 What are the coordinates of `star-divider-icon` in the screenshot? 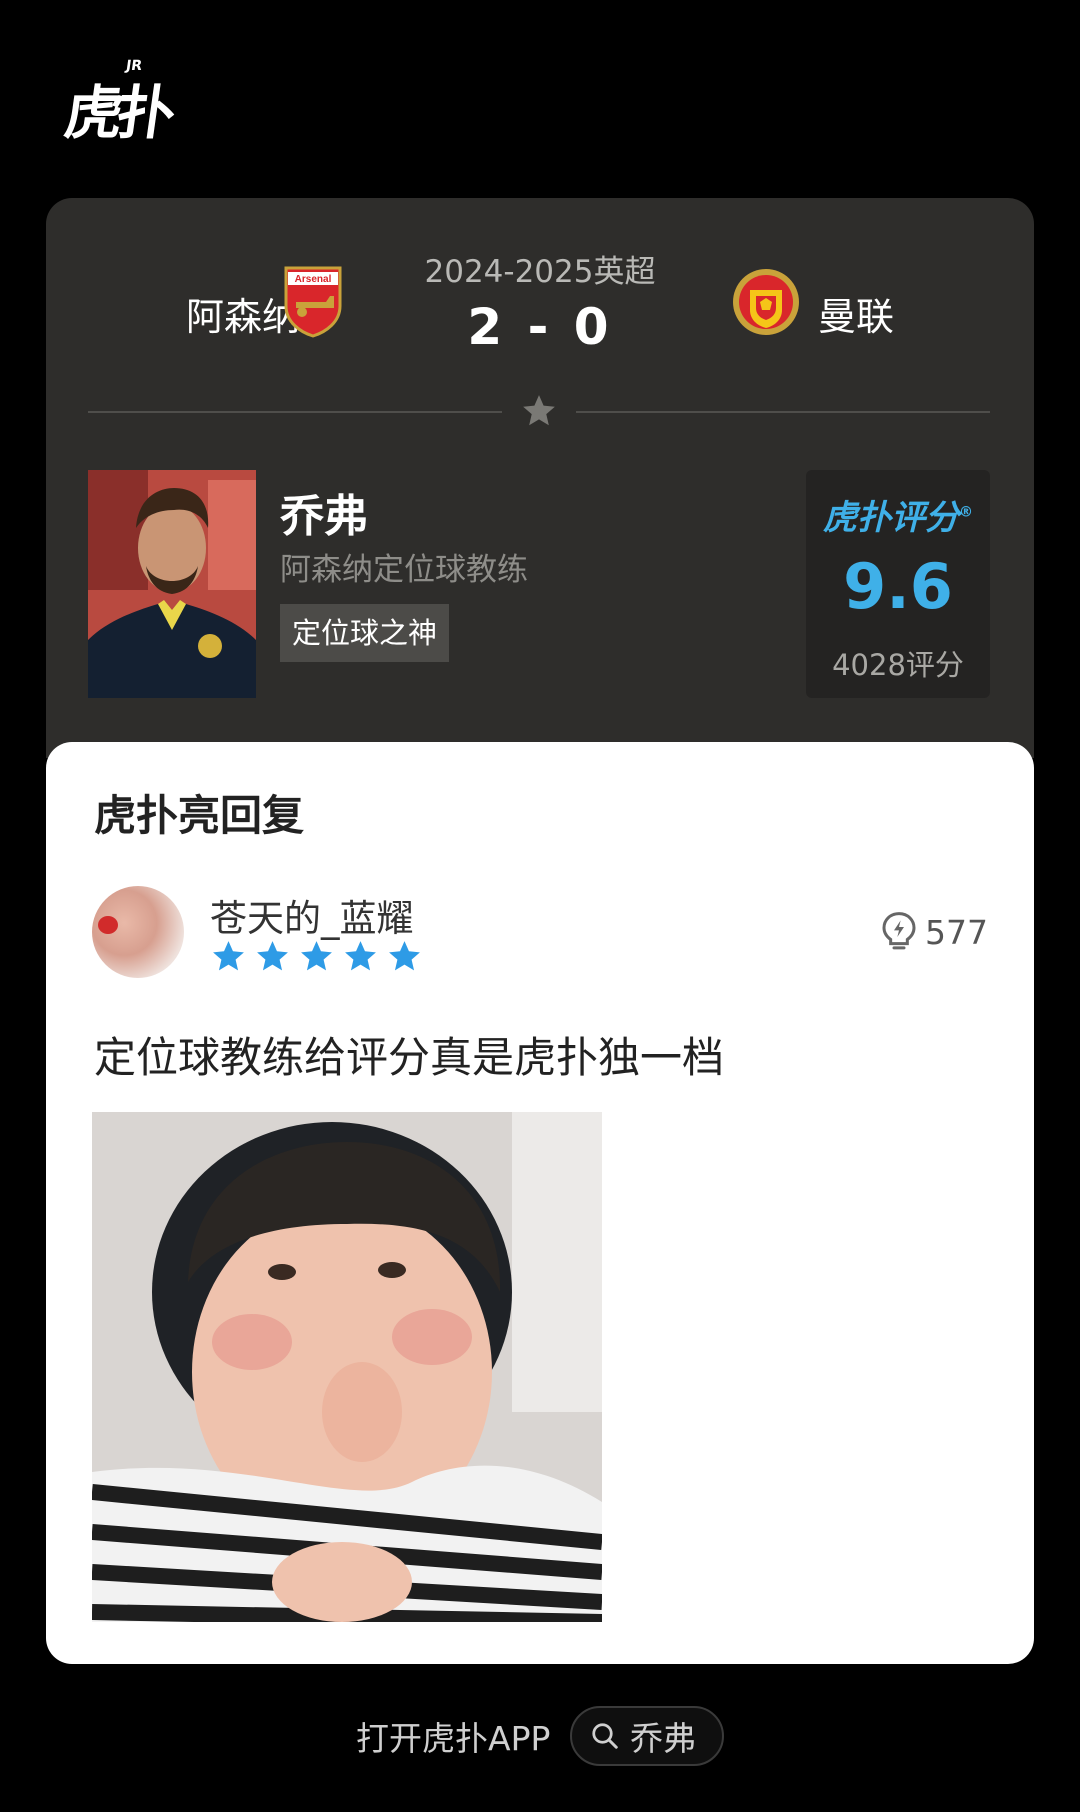 It's located at (539, 410).